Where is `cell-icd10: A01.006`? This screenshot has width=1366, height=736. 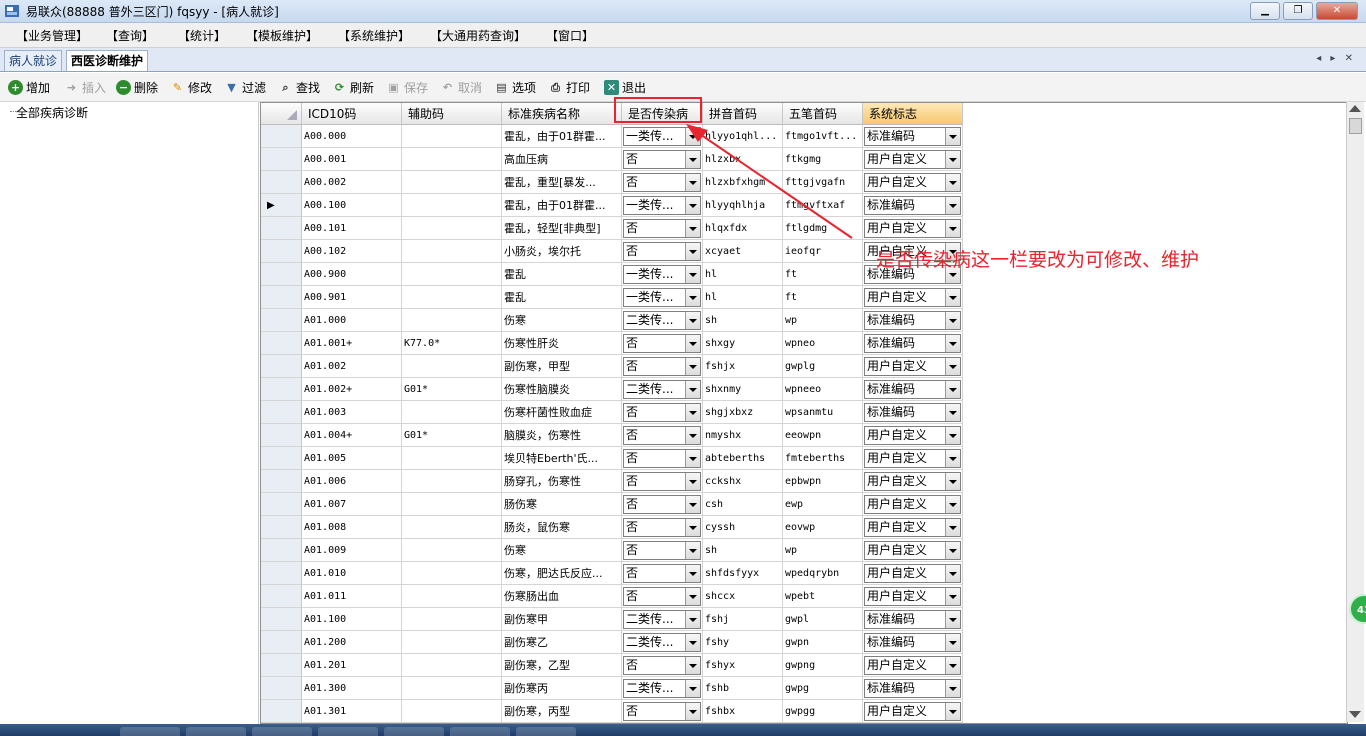
cell-icd10: A01.006 is located at coordinates (352, 481).